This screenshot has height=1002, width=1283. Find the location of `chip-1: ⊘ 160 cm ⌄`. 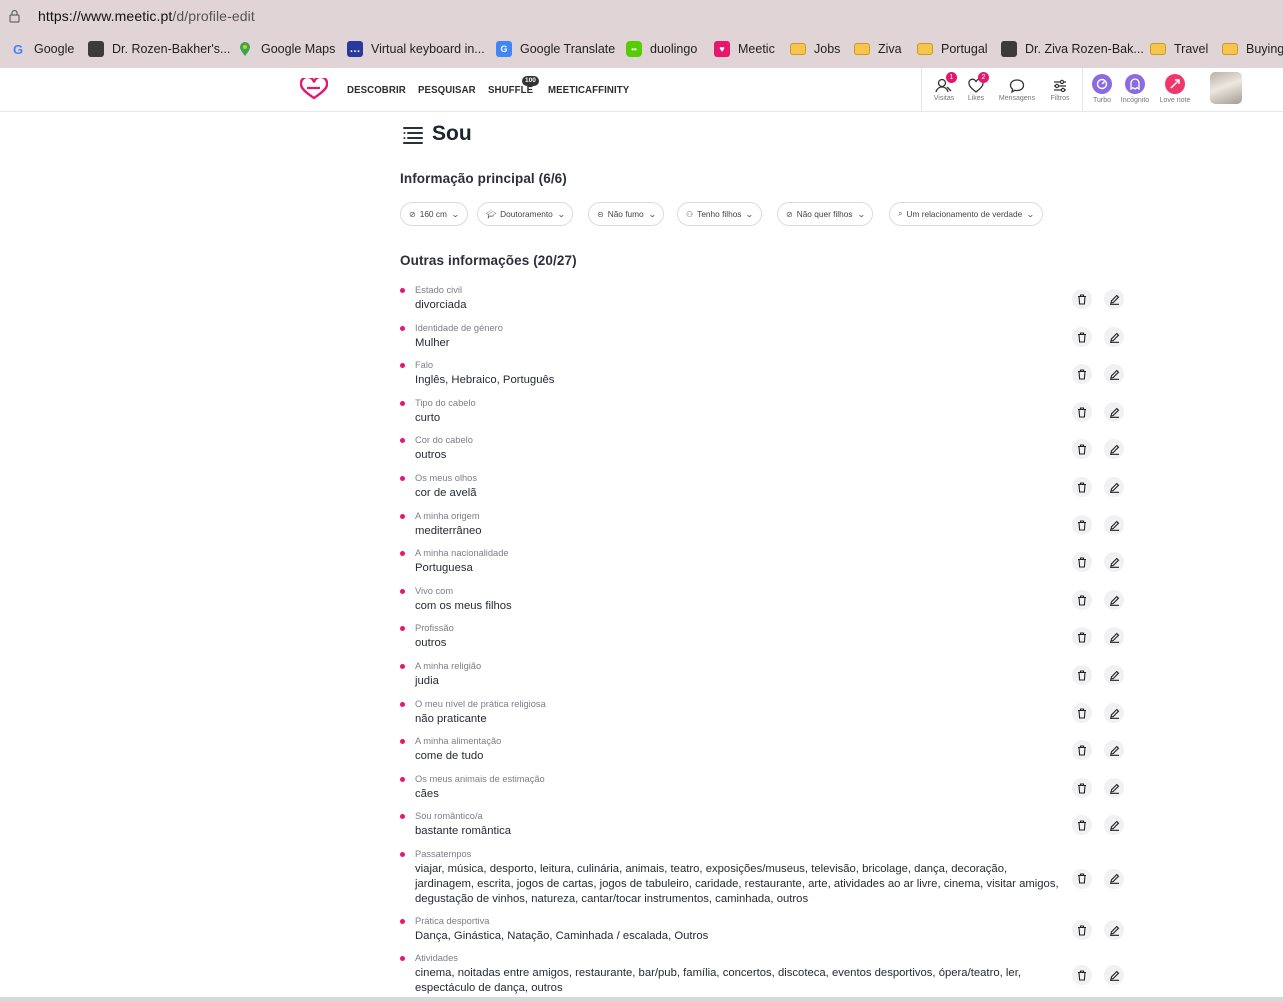

chip-1: ⊘ 160 cm ⌄ is located at coordinates (434, 214).